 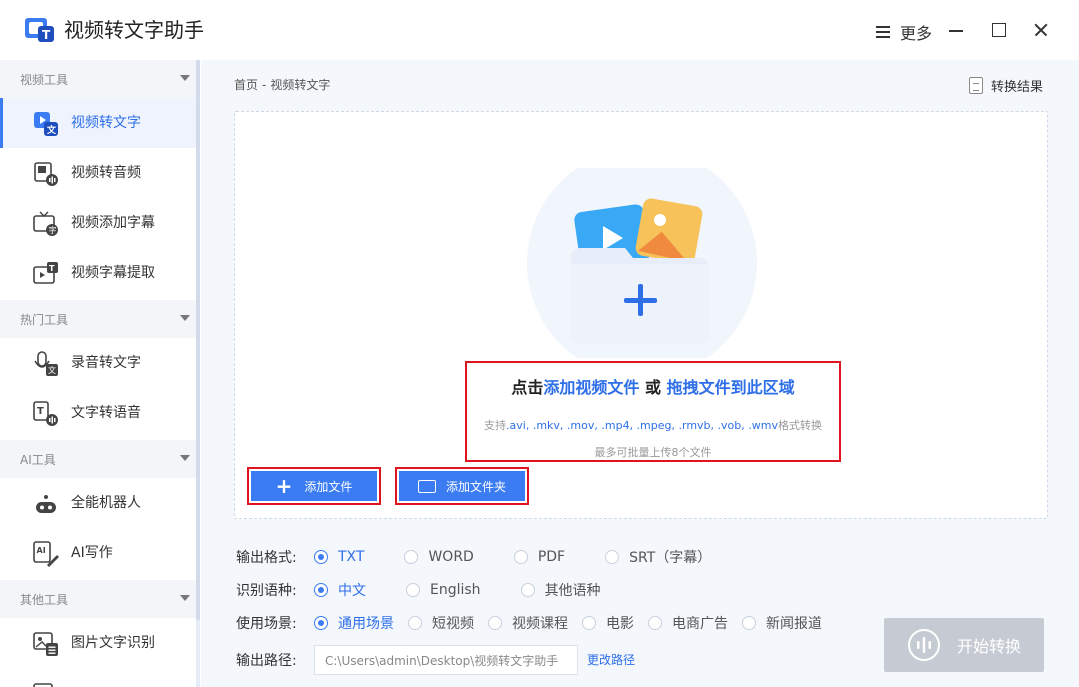 I want to click on sidebar-item-text-to-speech: T 文字转语音, so click(x=98, y=413).